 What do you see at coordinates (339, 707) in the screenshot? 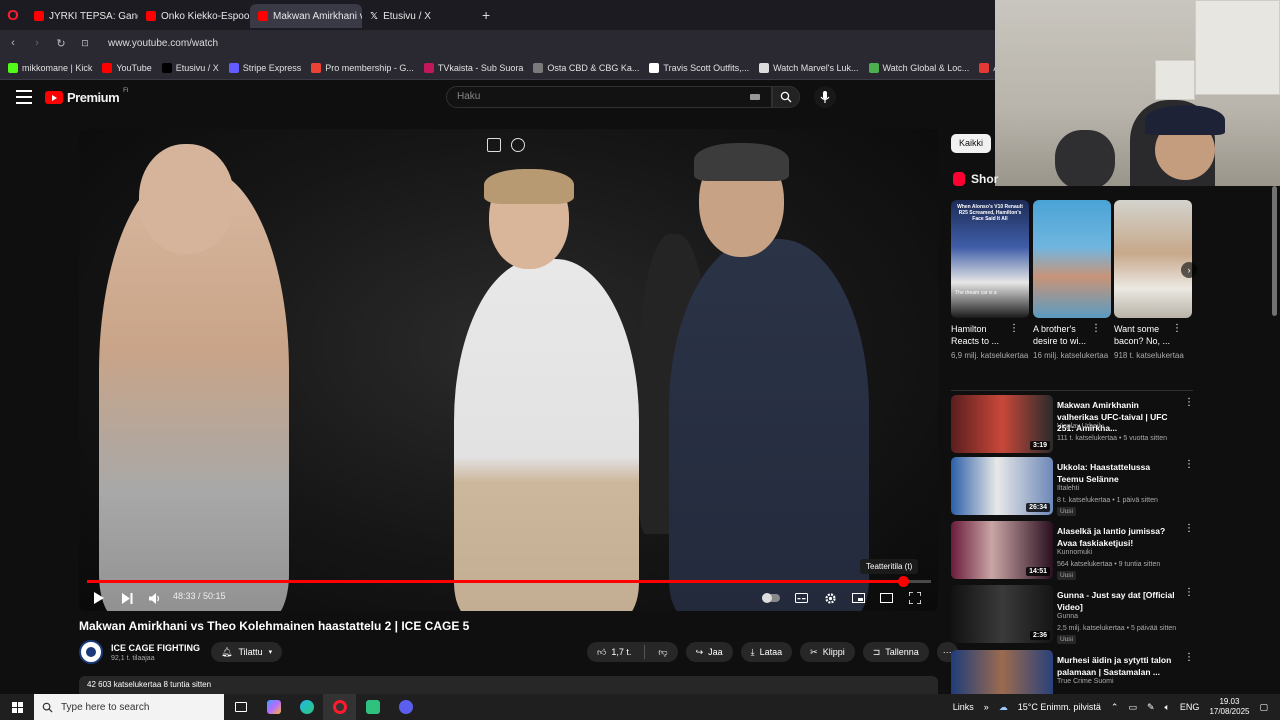
I see `taskbar-app-opera` at bounding box center [339, 707].